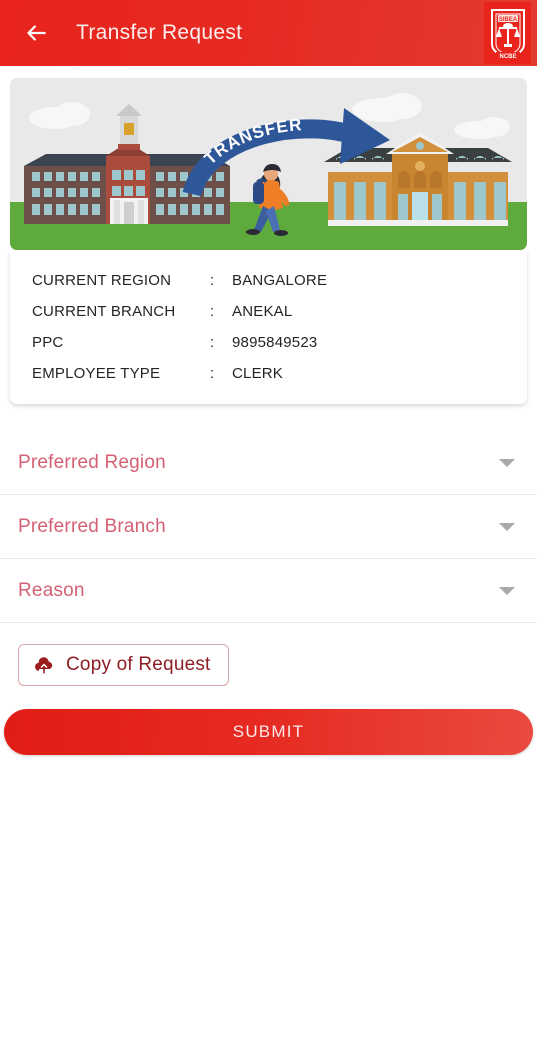 This screenshot has width=537, height=1063. I want to click on info-value: BANGALORE, so click(280, 280).